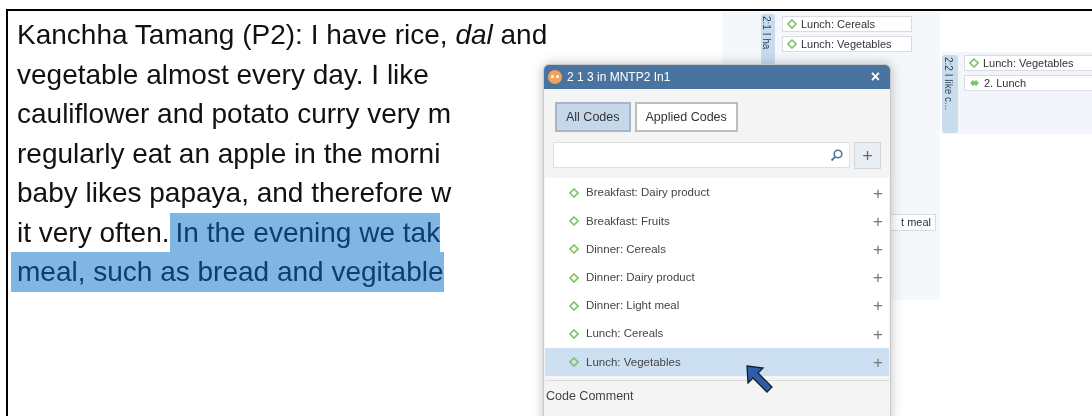 The image size is (1092, 416). Describe the element at coordinates (94, 232) in the screenshot. I see `document-text: it very often.` at that location.